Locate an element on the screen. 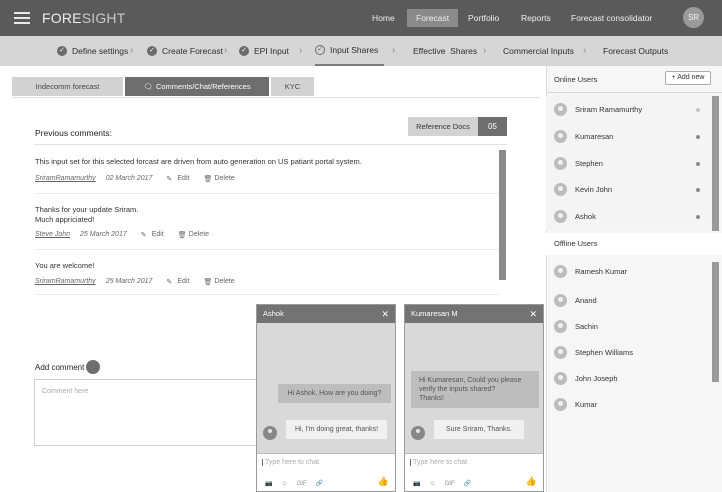  offline-user-item: Stephen Williams is located at coordinates (631, 352).